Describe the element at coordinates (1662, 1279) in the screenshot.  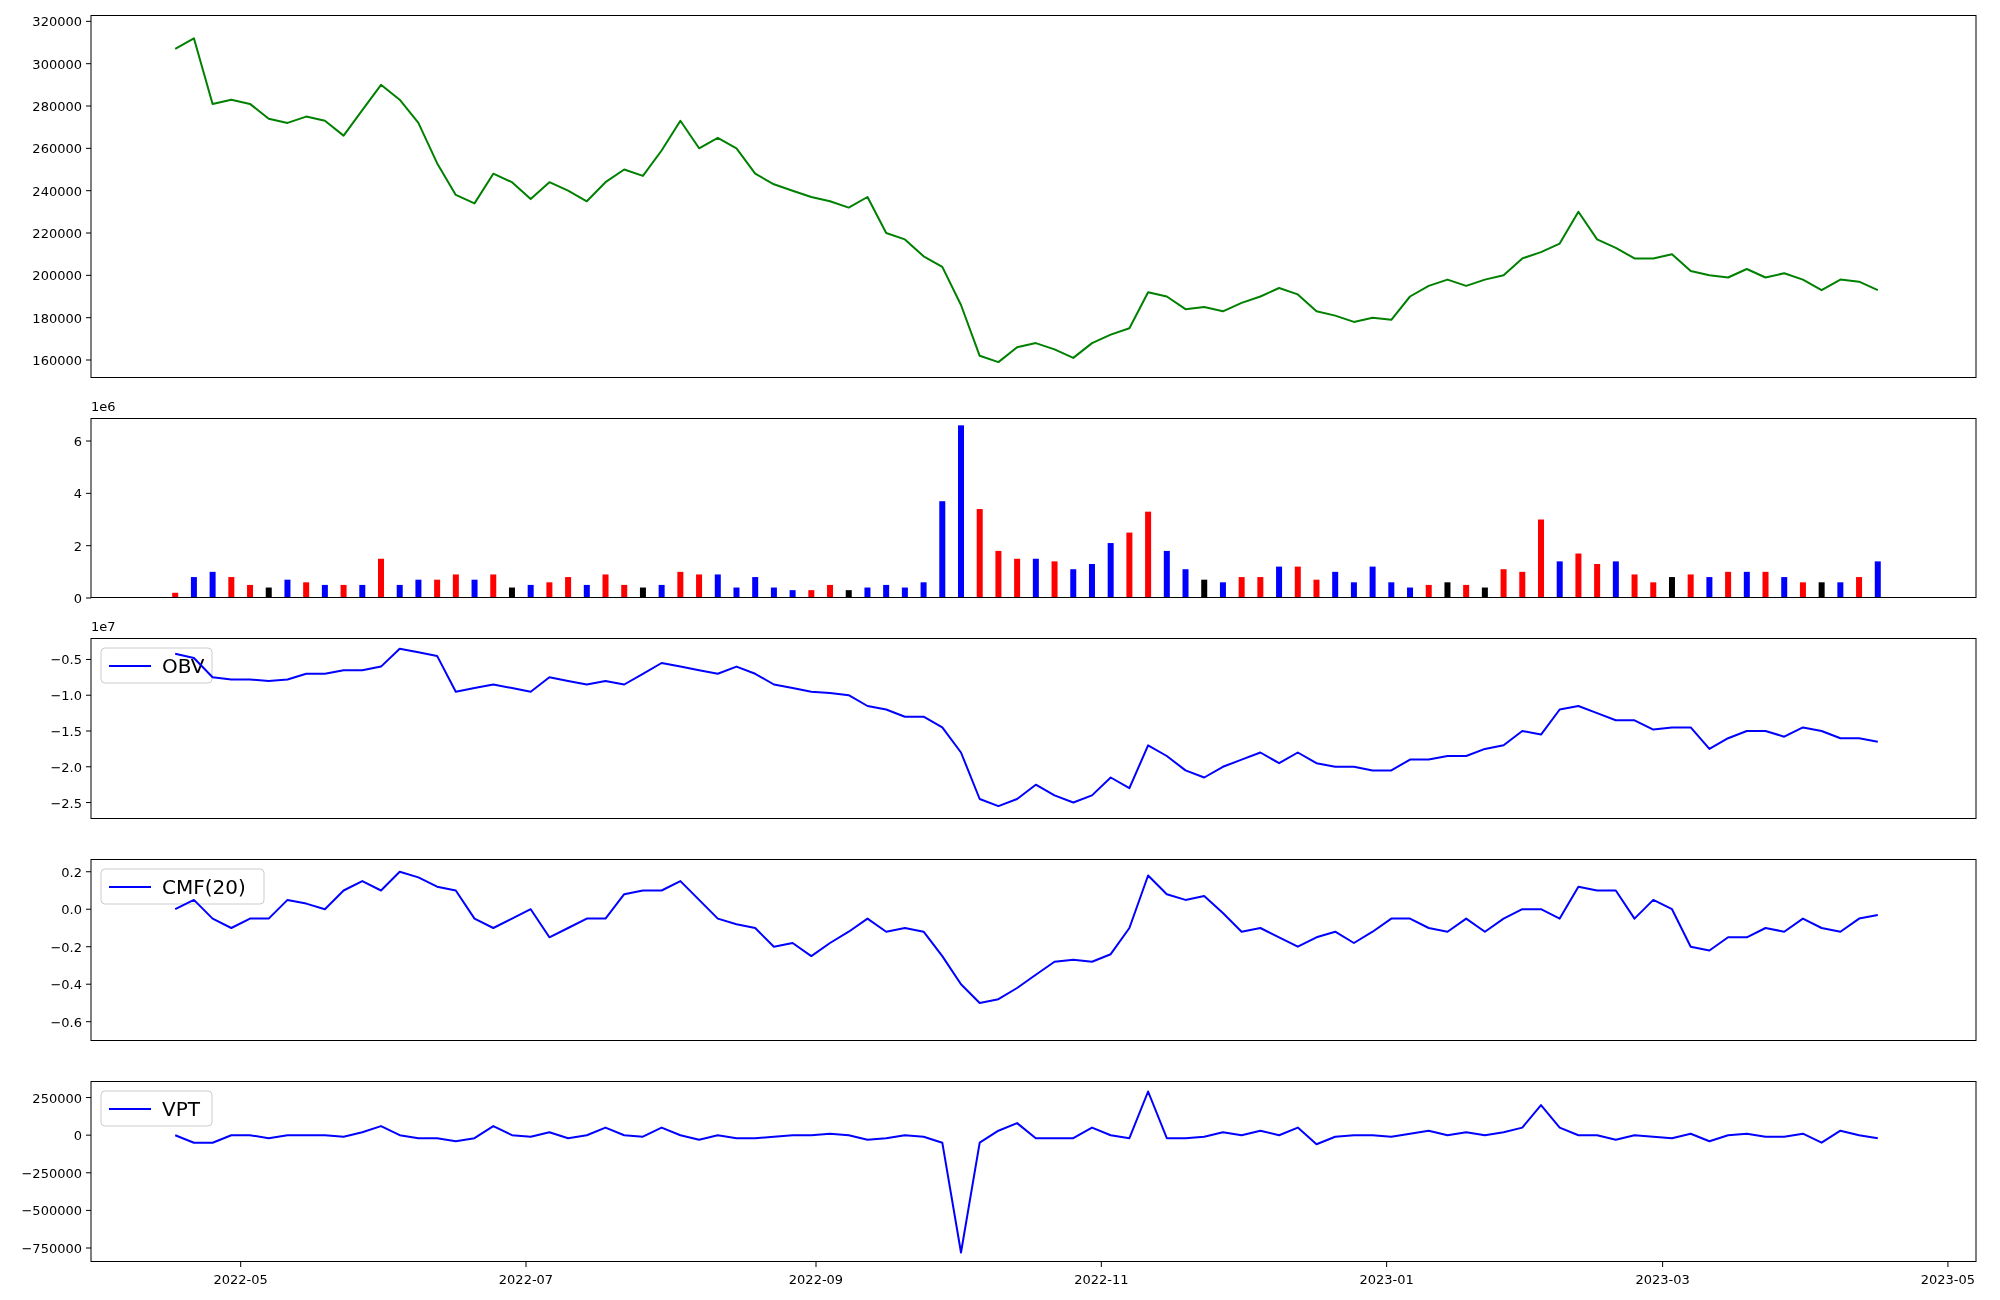
I see `x-tick-label: 2023-03` at that location.